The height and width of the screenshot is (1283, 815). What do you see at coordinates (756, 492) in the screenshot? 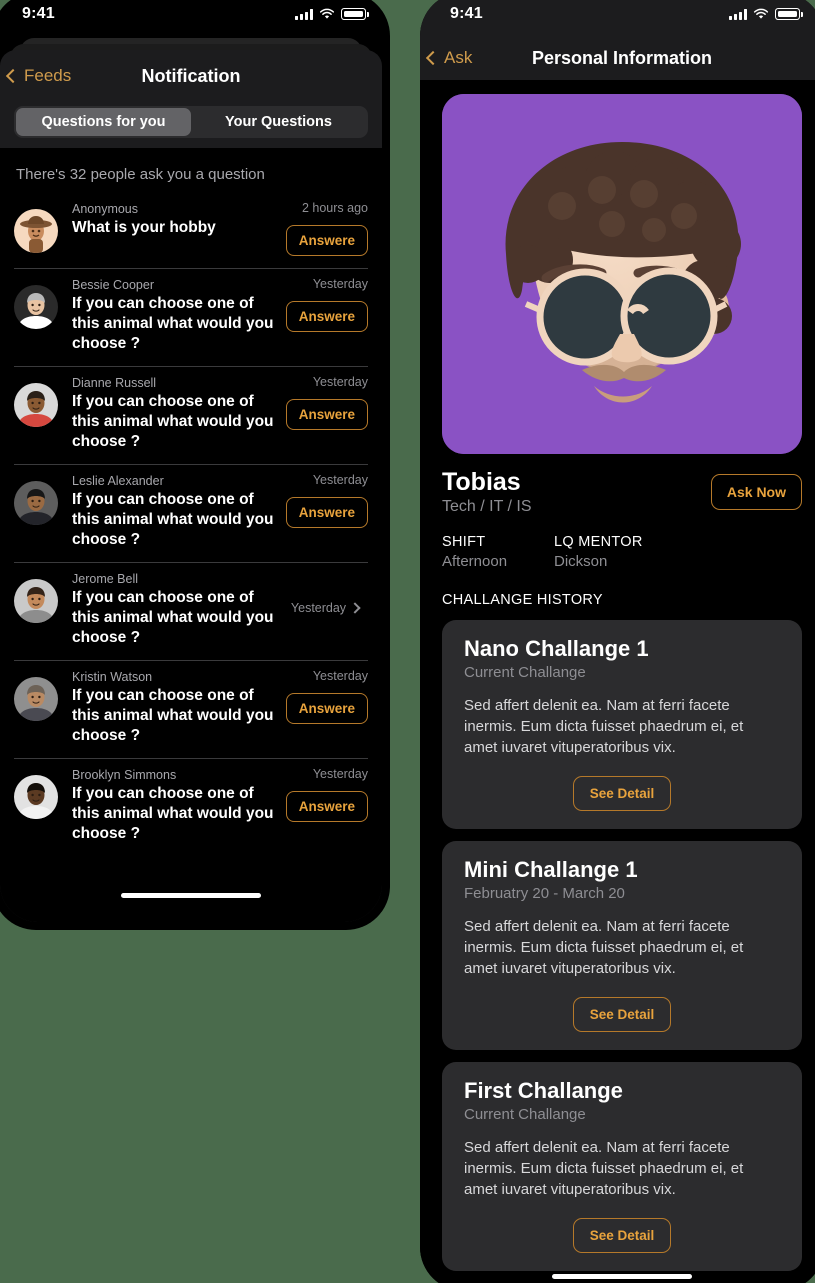
I see `ask-now-button: Ask Now` at bounding box center [756, 492].